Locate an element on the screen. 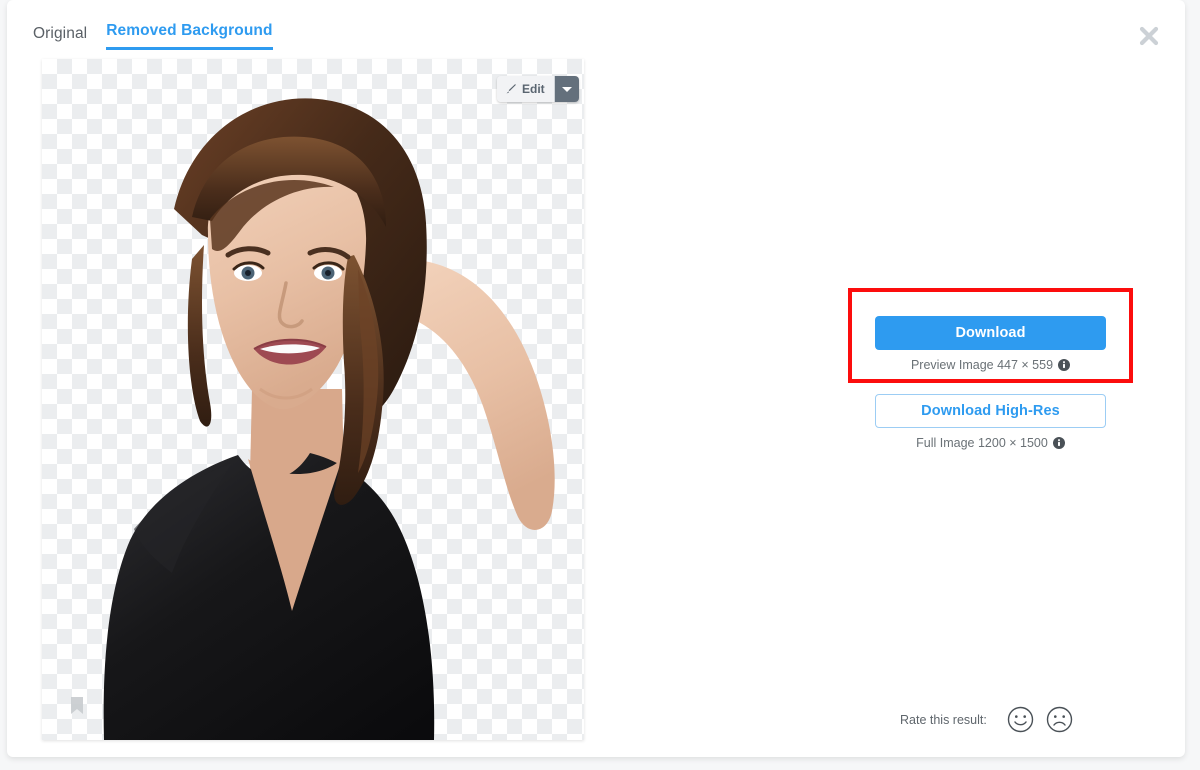 The image size is (1200, 770). rating-row: Rate this result: is located at coordinates (986, 719).